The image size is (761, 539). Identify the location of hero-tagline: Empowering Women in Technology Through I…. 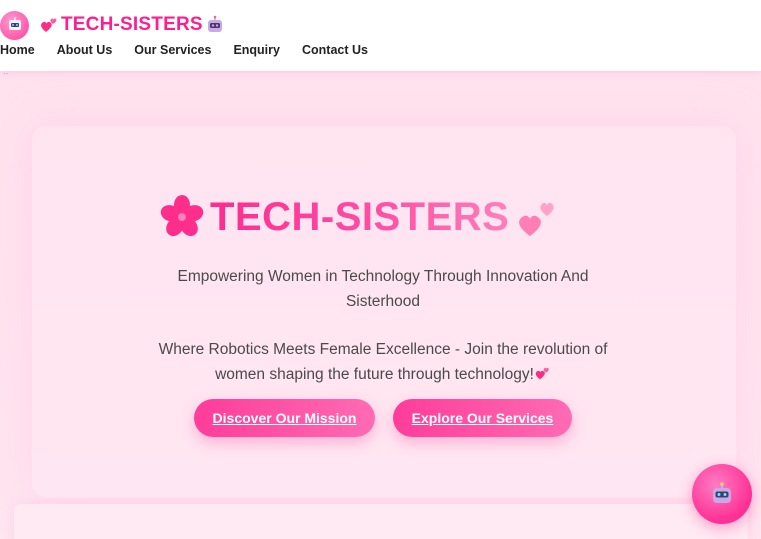
(383, 289).